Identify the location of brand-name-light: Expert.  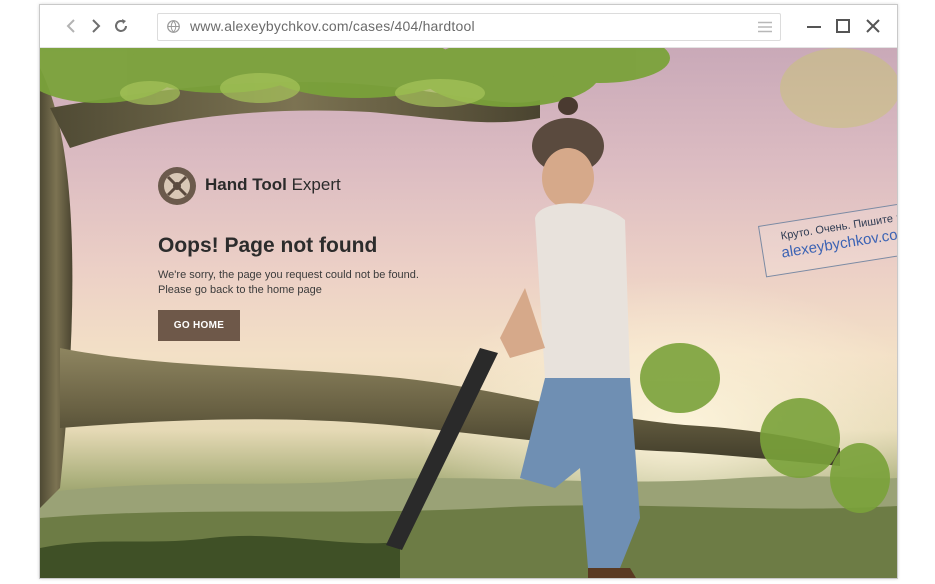
(313, 184).